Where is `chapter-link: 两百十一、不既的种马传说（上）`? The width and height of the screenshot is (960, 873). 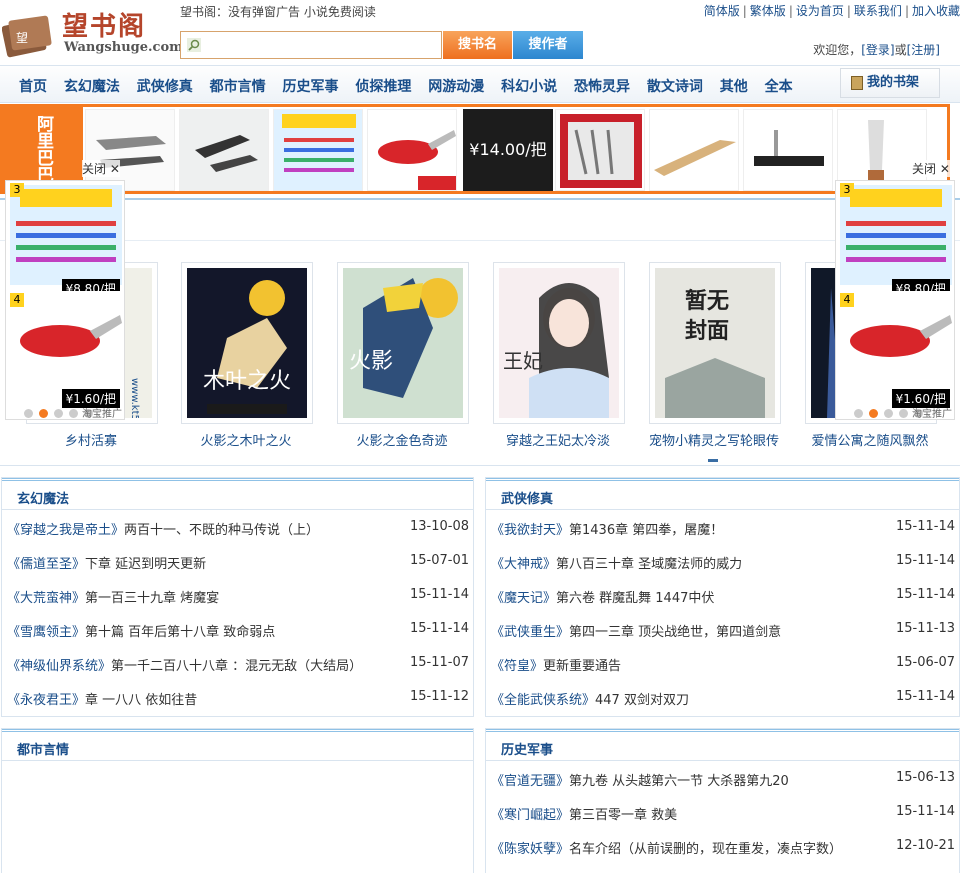
chapter-link: 两百十一、不既的种马传说（上） is located at coordinates (221, 530).